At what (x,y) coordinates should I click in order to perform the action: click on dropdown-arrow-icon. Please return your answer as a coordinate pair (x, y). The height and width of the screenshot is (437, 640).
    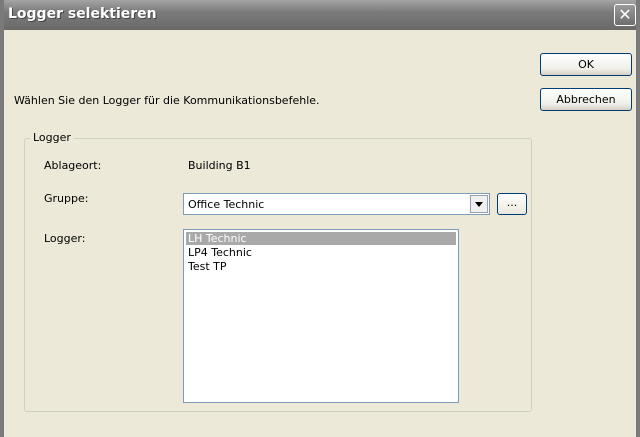
    Looking at the image, I should click on (479, 204).